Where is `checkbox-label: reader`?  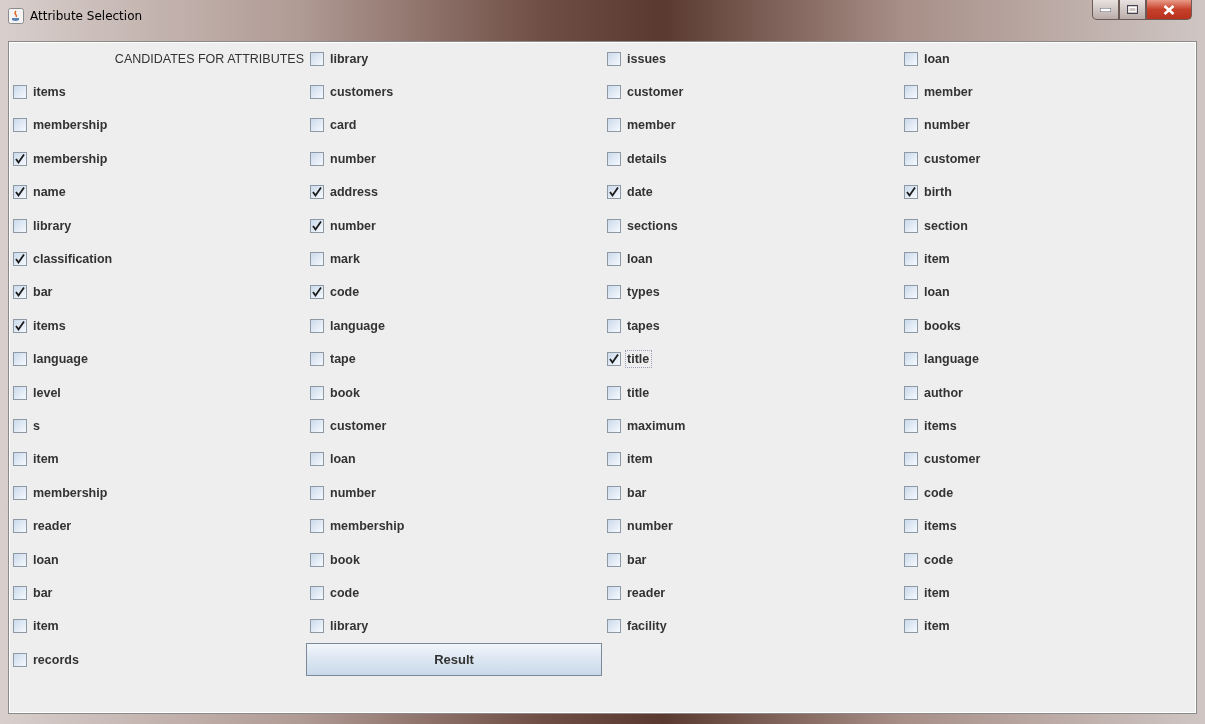
checkbox-label: reader is located at coordinates (53, 526).